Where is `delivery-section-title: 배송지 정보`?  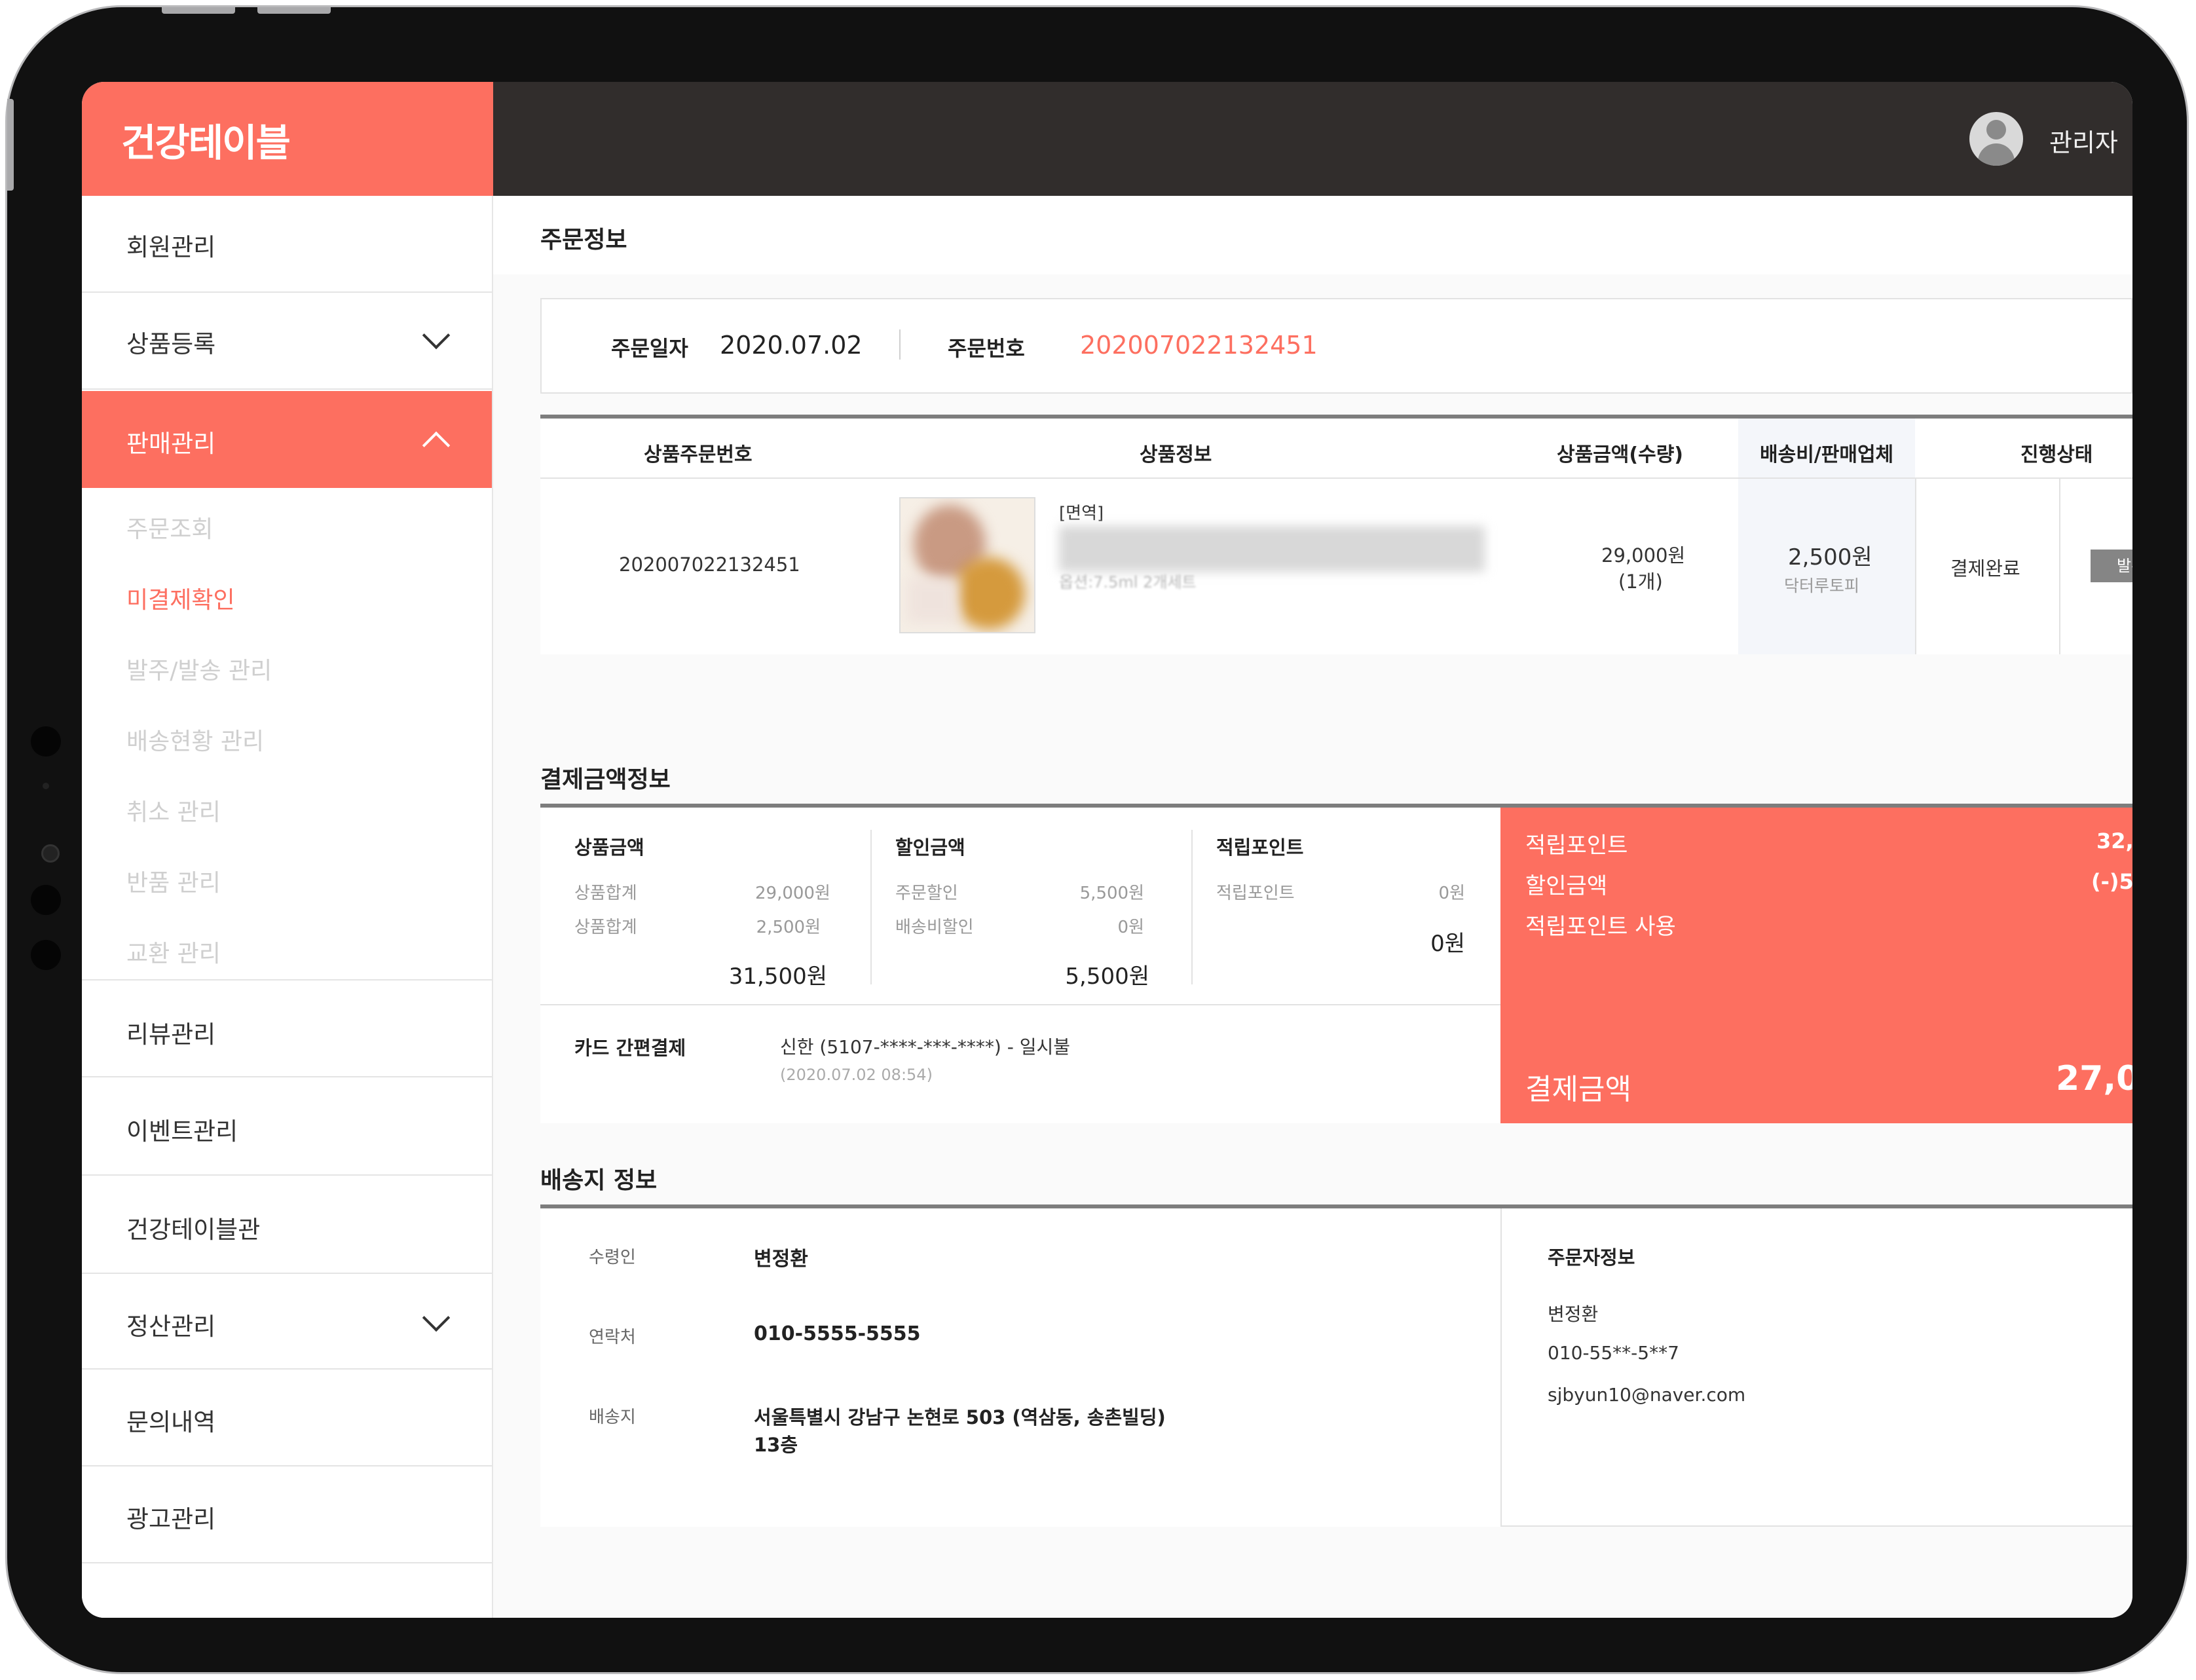 delivery-section-title: 배송지 정보 is located at coordinates (599, 1180).